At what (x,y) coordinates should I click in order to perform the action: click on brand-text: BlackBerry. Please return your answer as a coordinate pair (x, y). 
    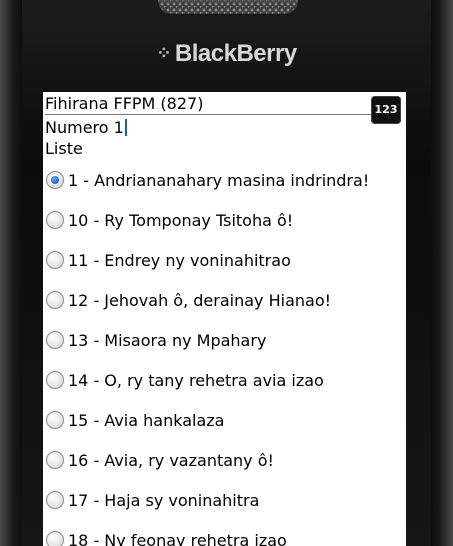
    Looking at the image, I should click on (235, 53).